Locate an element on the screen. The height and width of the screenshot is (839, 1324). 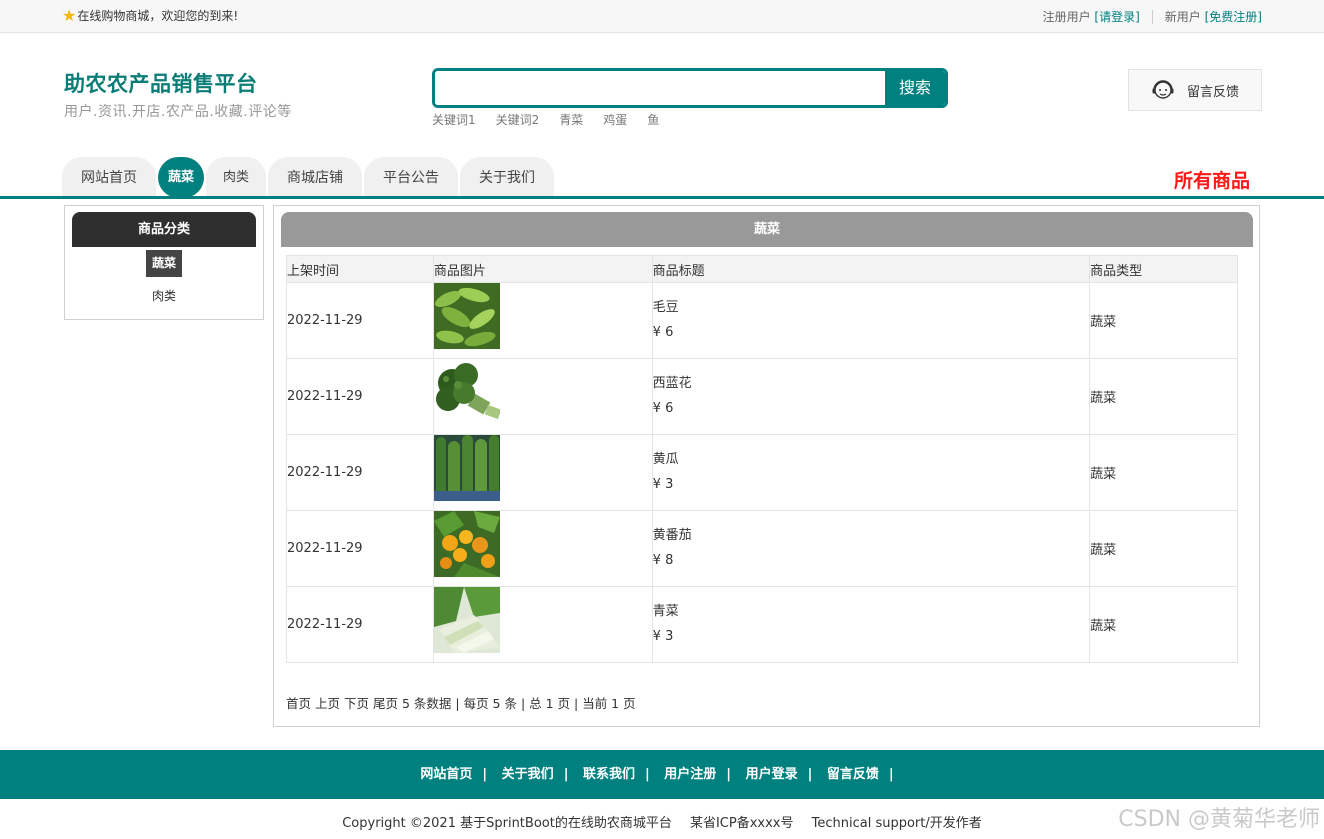
tab-home: 网站首页 is located at coordinates (109, 177).